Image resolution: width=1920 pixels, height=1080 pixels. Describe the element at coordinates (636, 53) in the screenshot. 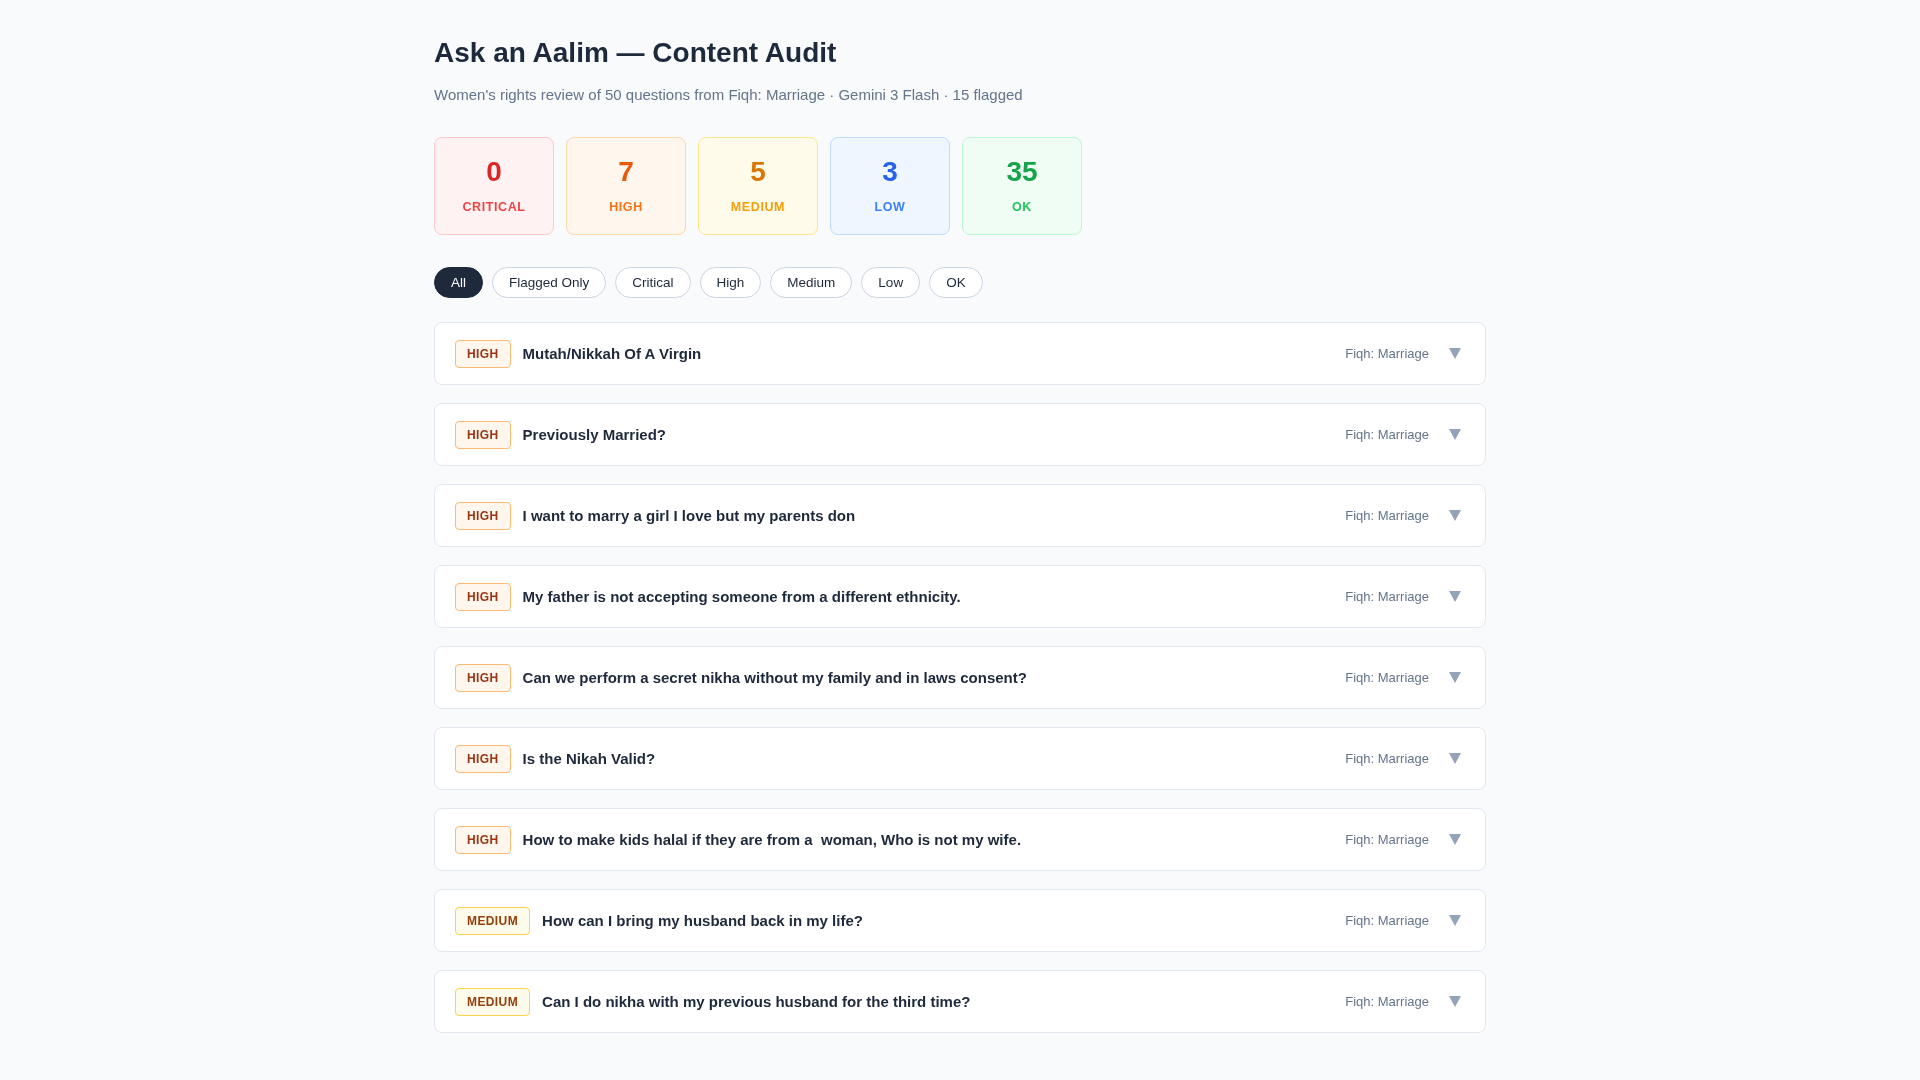

I see `page-title: Ask an Aalim — Content Audit` at that location.